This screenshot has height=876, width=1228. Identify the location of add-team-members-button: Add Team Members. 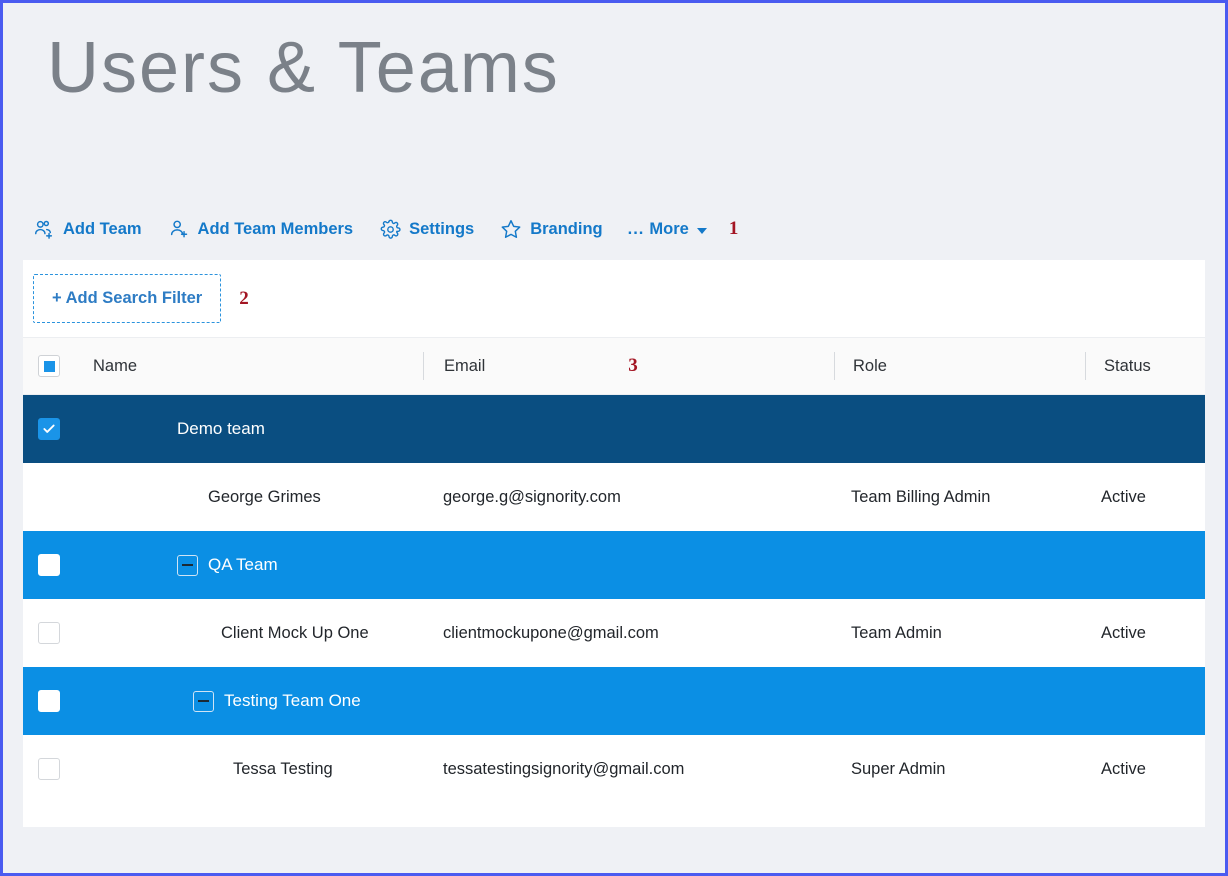
(260, 229).